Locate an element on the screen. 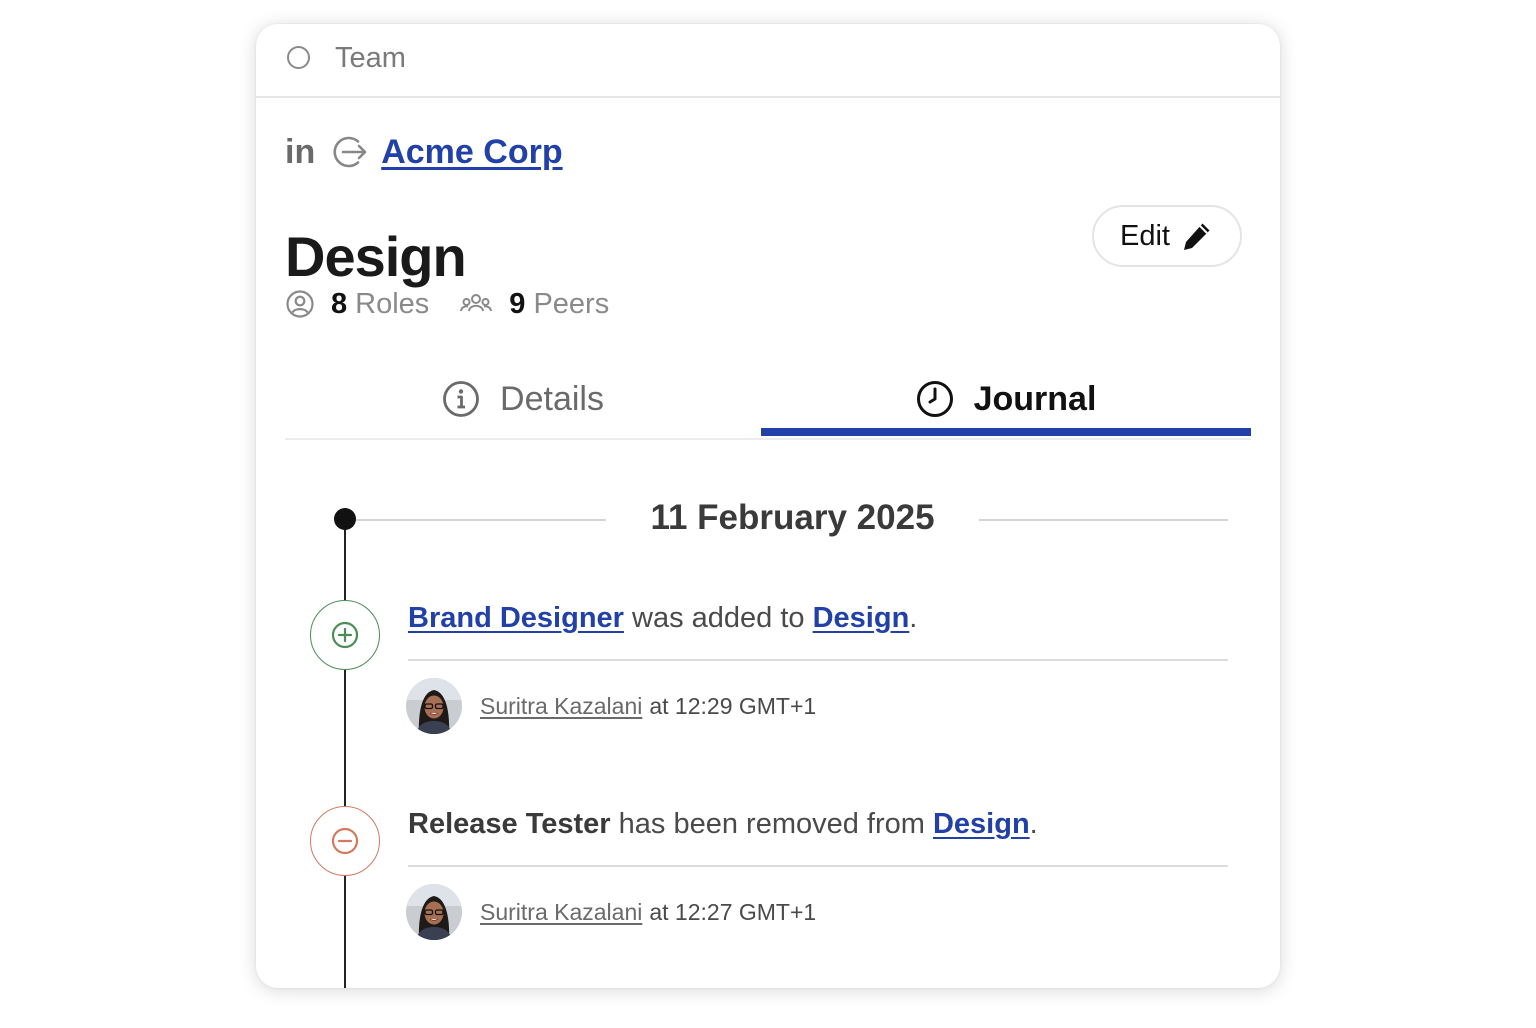 Image resolution: width=1536 pixels, height=1028 pixels. journal-event-text: Brand Designer was added to Design. is located at coordinates (662, 618).